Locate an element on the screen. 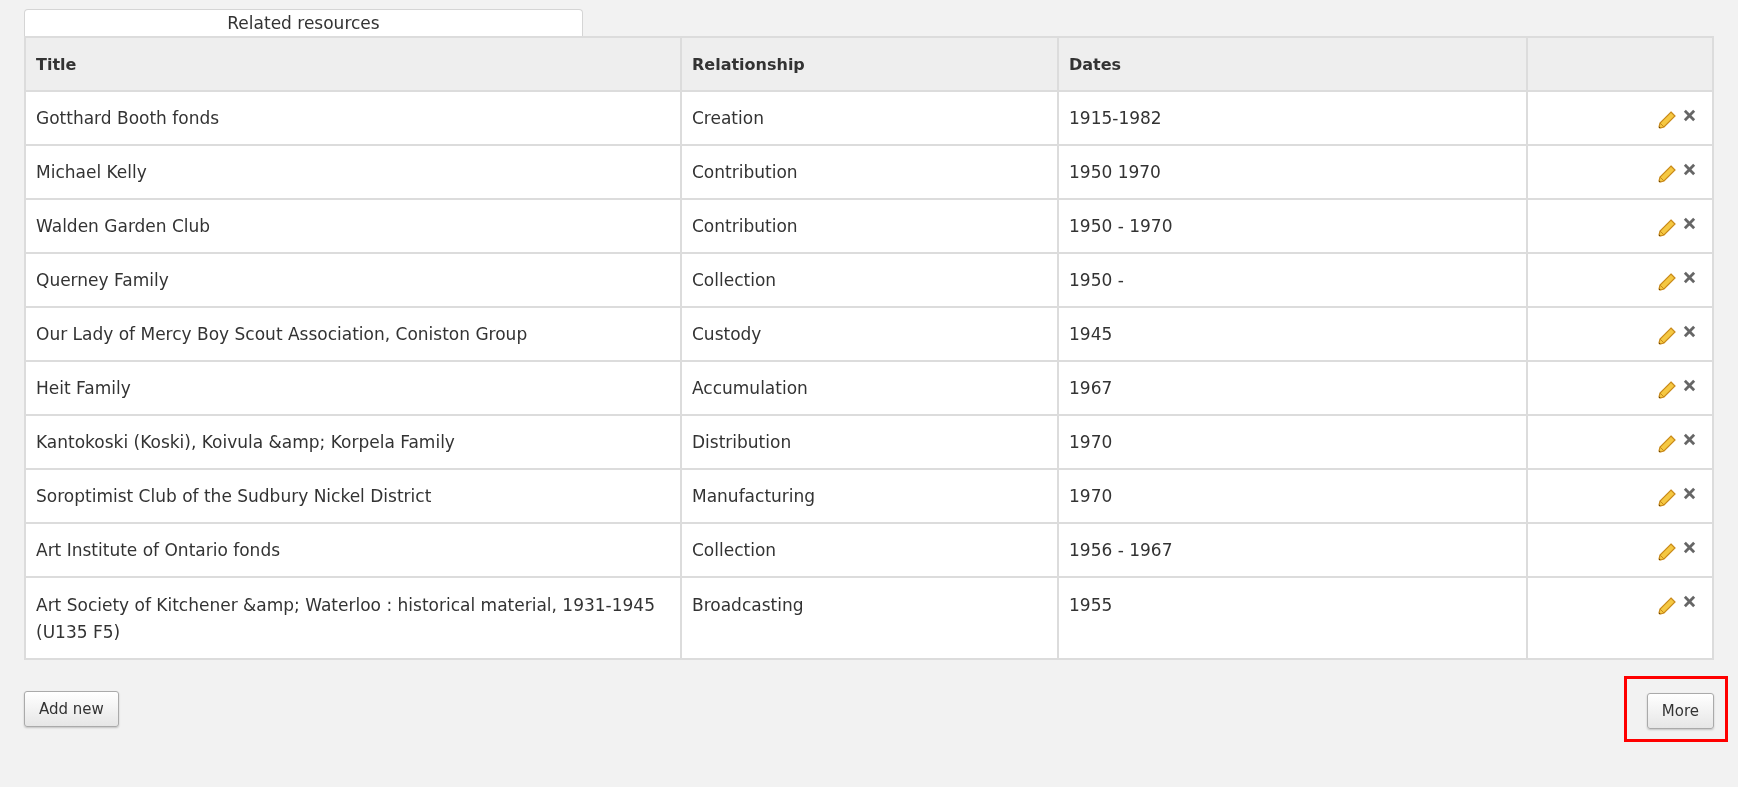 The width and height of the screenshot is (1738, 787). relationship-cell: Distribution is located at coordinates (869, 442).